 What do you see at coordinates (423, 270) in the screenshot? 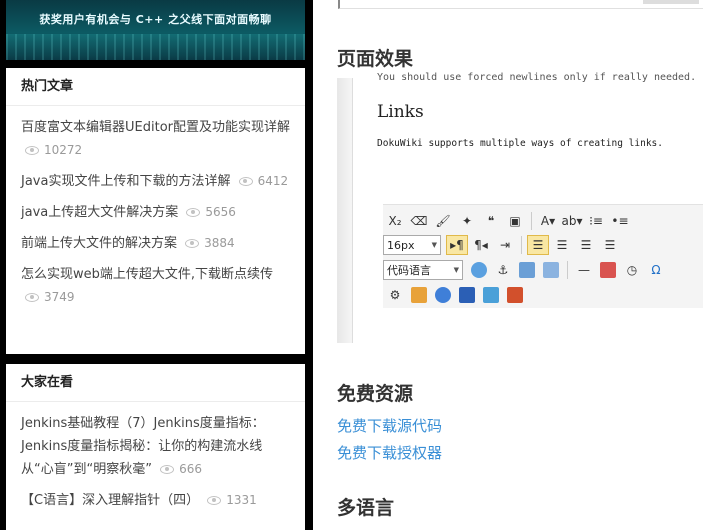
I see `code-language-select: 代码语言 ▼` at bounding box center [423, 270].